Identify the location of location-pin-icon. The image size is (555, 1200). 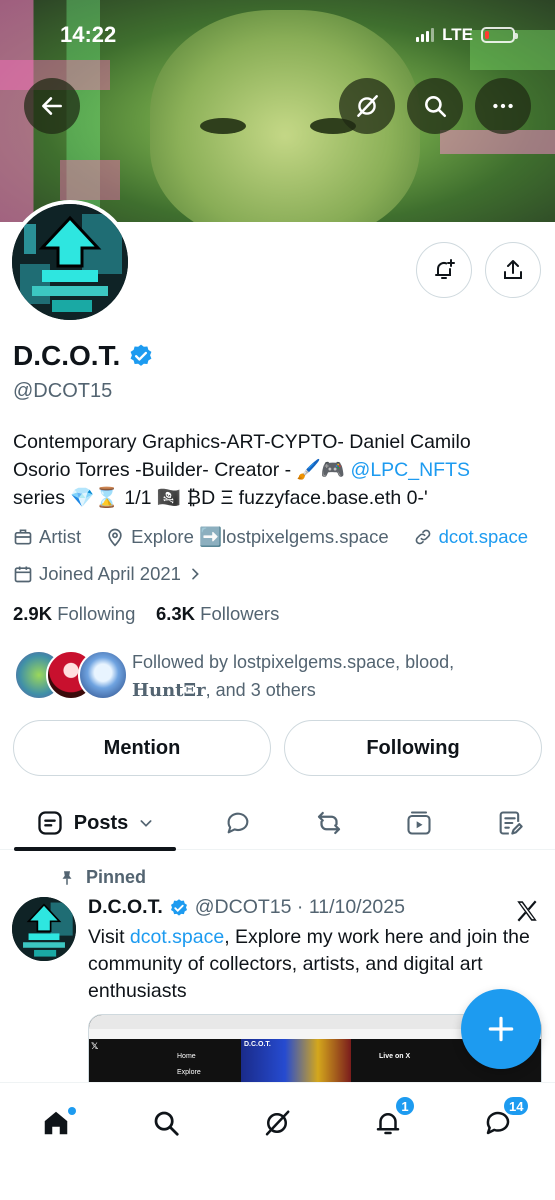
(115, 537).